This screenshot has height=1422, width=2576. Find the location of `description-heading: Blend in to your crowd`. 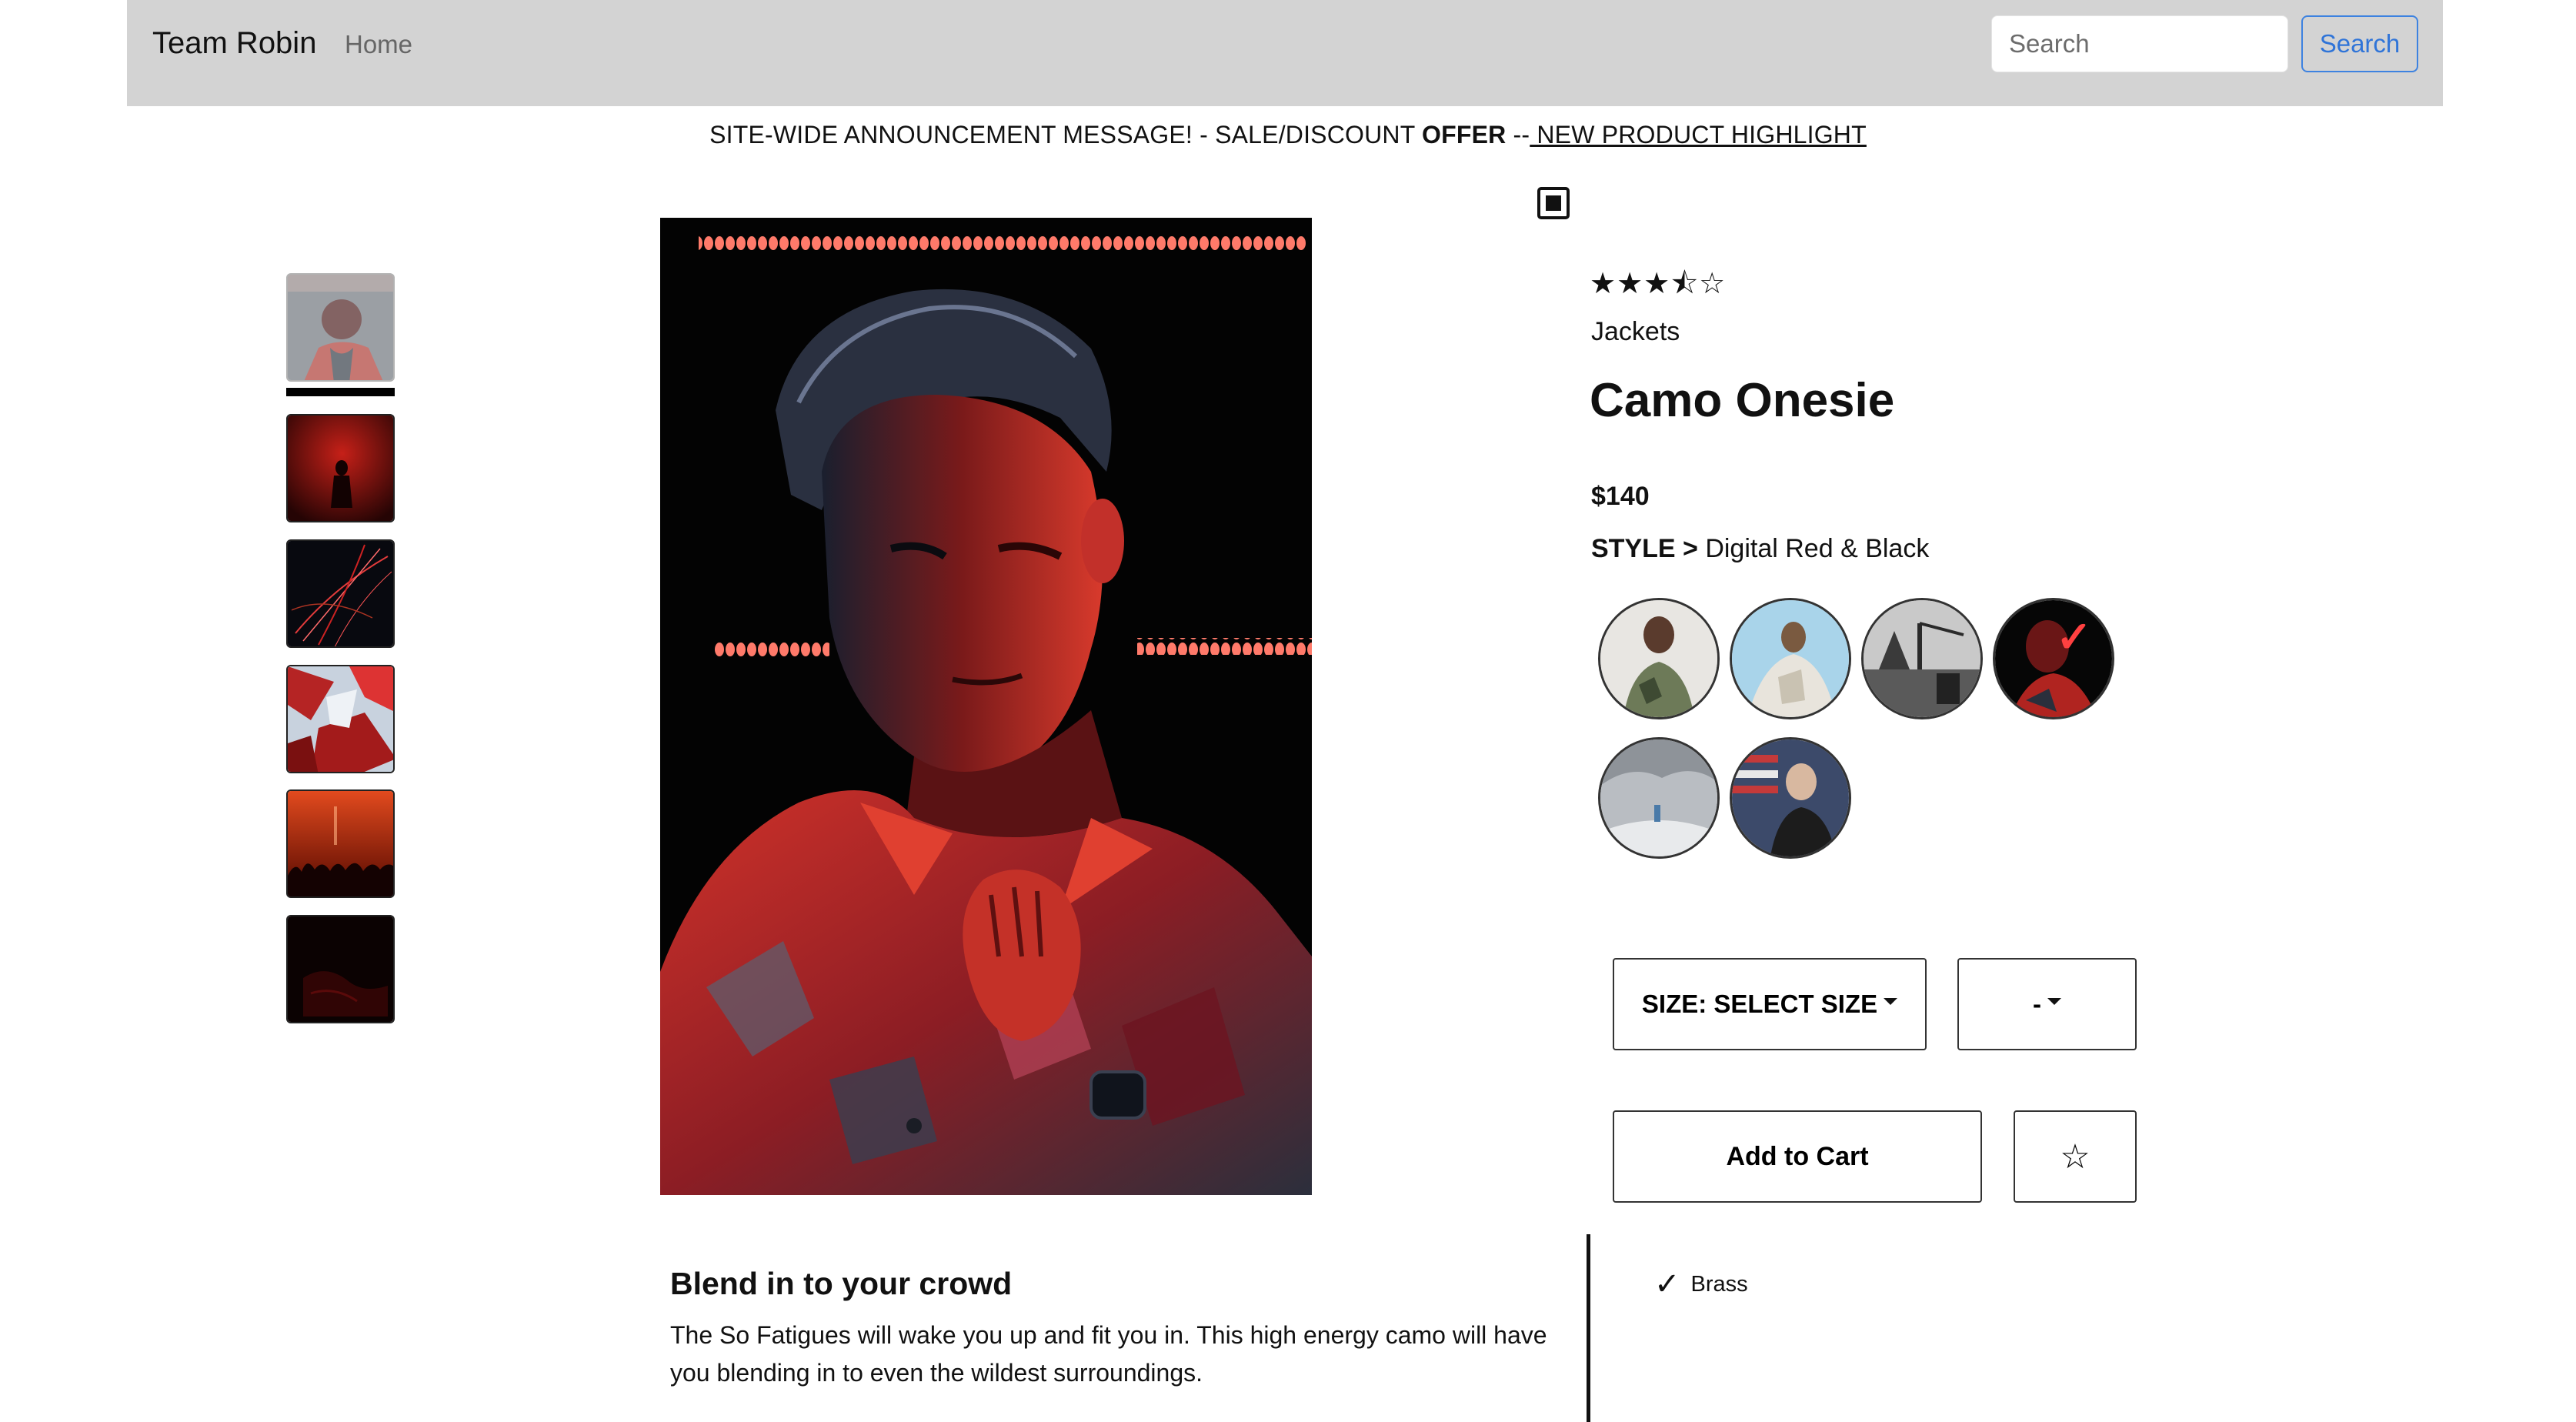

description-heading: Blend in to your crowd is located at coordinates (842, 1283).